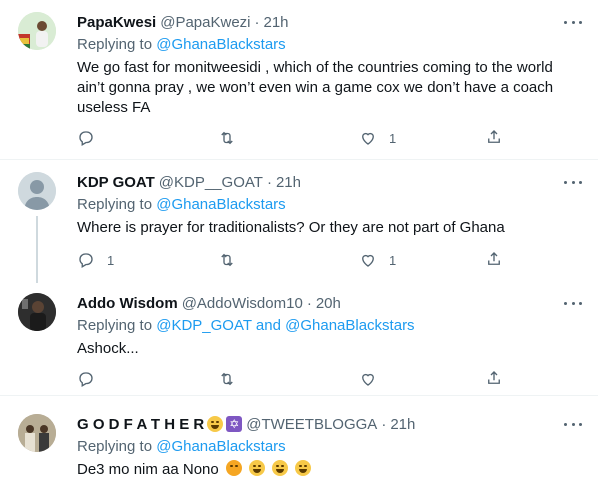 The image size is (598, 484). Describe the element at coordinates (215, 424) in the screenshot. I see `grinning-face-icon` at that location.